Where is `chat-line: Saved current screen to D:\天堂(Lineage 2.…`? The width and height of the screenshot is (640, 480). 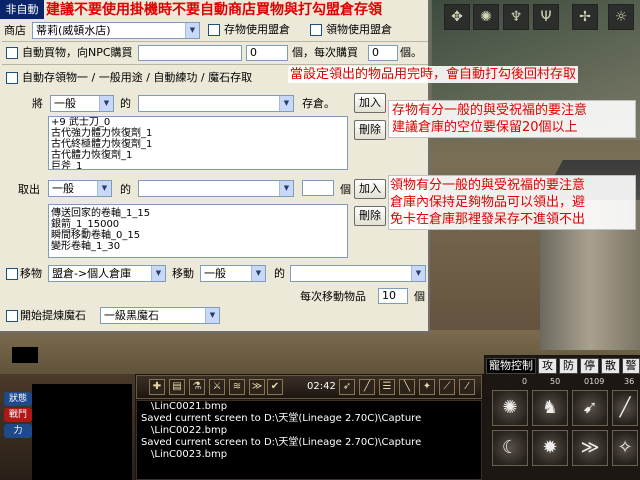
chat-line: Saved current screen to D:\天堂(Lineage 2.… is located at coordinates (281, 418).